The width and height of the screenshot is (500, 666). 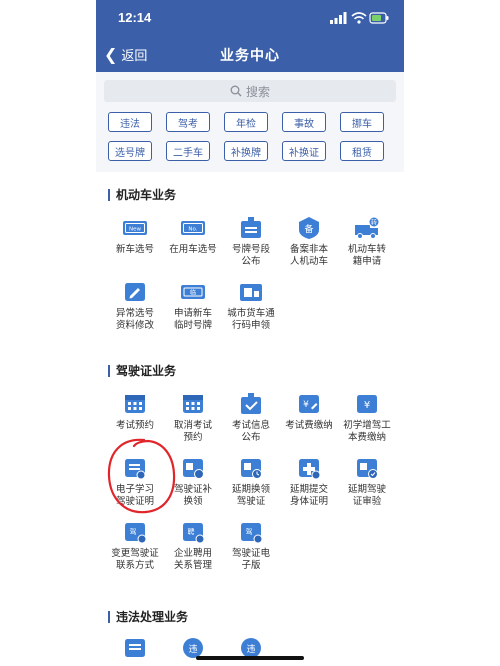 I want to click on service-item: 延期驾驶 证审验, so click(x=367, y=482).